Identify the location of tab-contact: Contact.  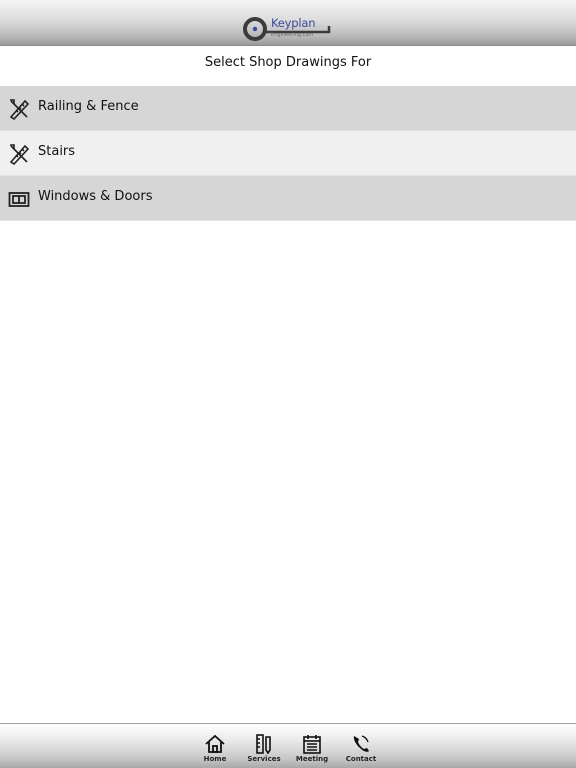
(361, 746).